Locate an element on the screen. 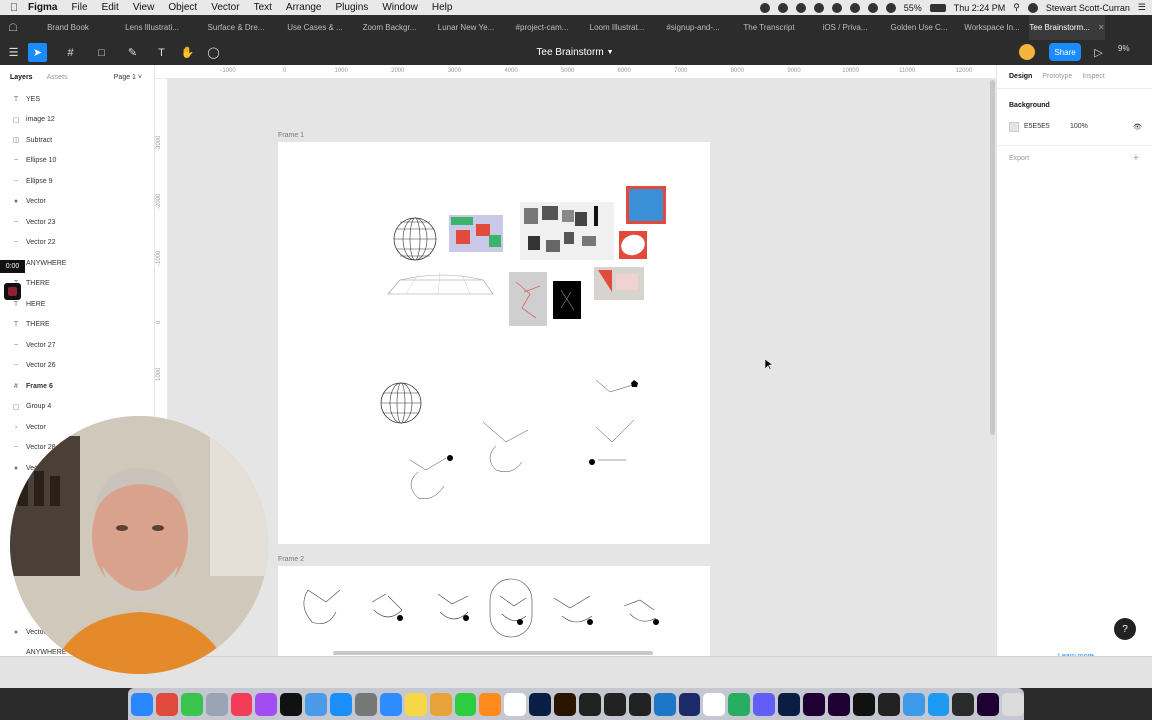 The height and width of the screenshot is (720, 1152). canvas-vertical-scrollbar is located at coordinates (992, 257).